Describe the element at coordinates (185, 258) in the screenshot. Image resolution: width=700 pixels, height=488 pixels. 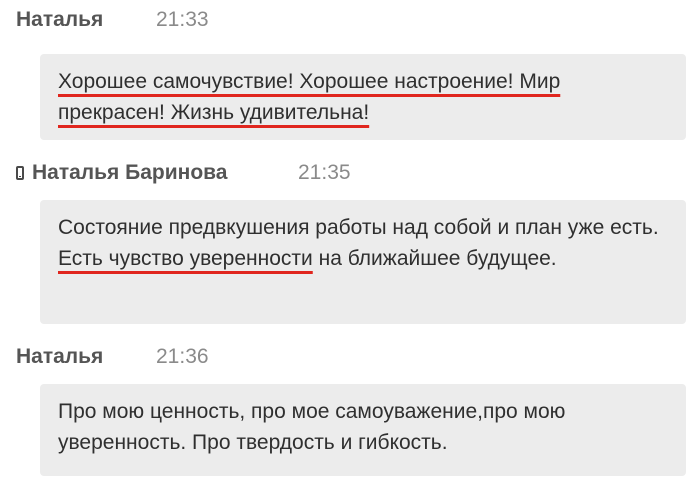
I see `highlighted-text: Есть чувство уверенности` at that location.